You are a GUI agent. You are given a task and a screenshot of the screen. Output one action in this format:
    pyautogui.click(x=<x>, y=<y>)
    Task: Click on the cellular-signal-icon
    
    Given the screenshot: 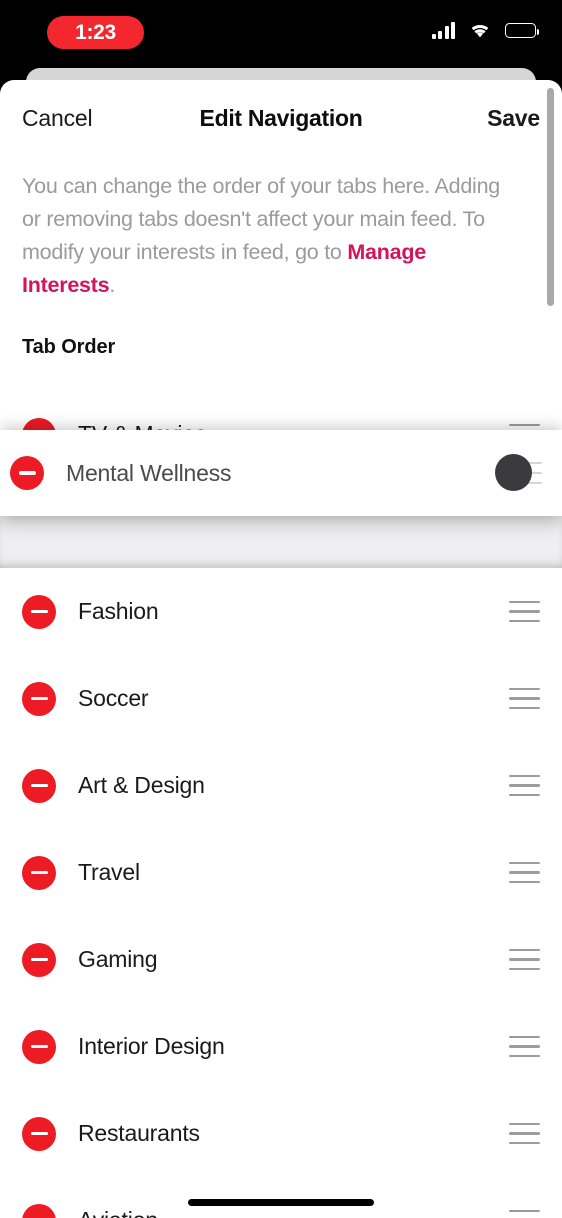 What is the action you would take?
    pyautogui.click(x=443, y=30)
    